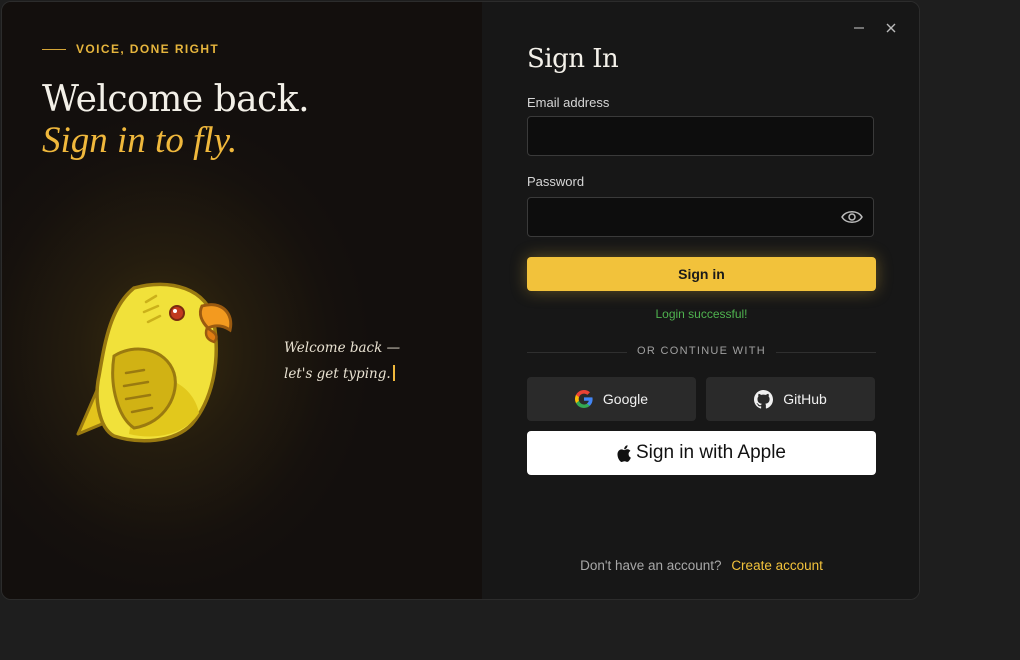 This screenshot has height=660, width=1020. I want to click on footer: Don't have an account? Create account, so click(701, 565).